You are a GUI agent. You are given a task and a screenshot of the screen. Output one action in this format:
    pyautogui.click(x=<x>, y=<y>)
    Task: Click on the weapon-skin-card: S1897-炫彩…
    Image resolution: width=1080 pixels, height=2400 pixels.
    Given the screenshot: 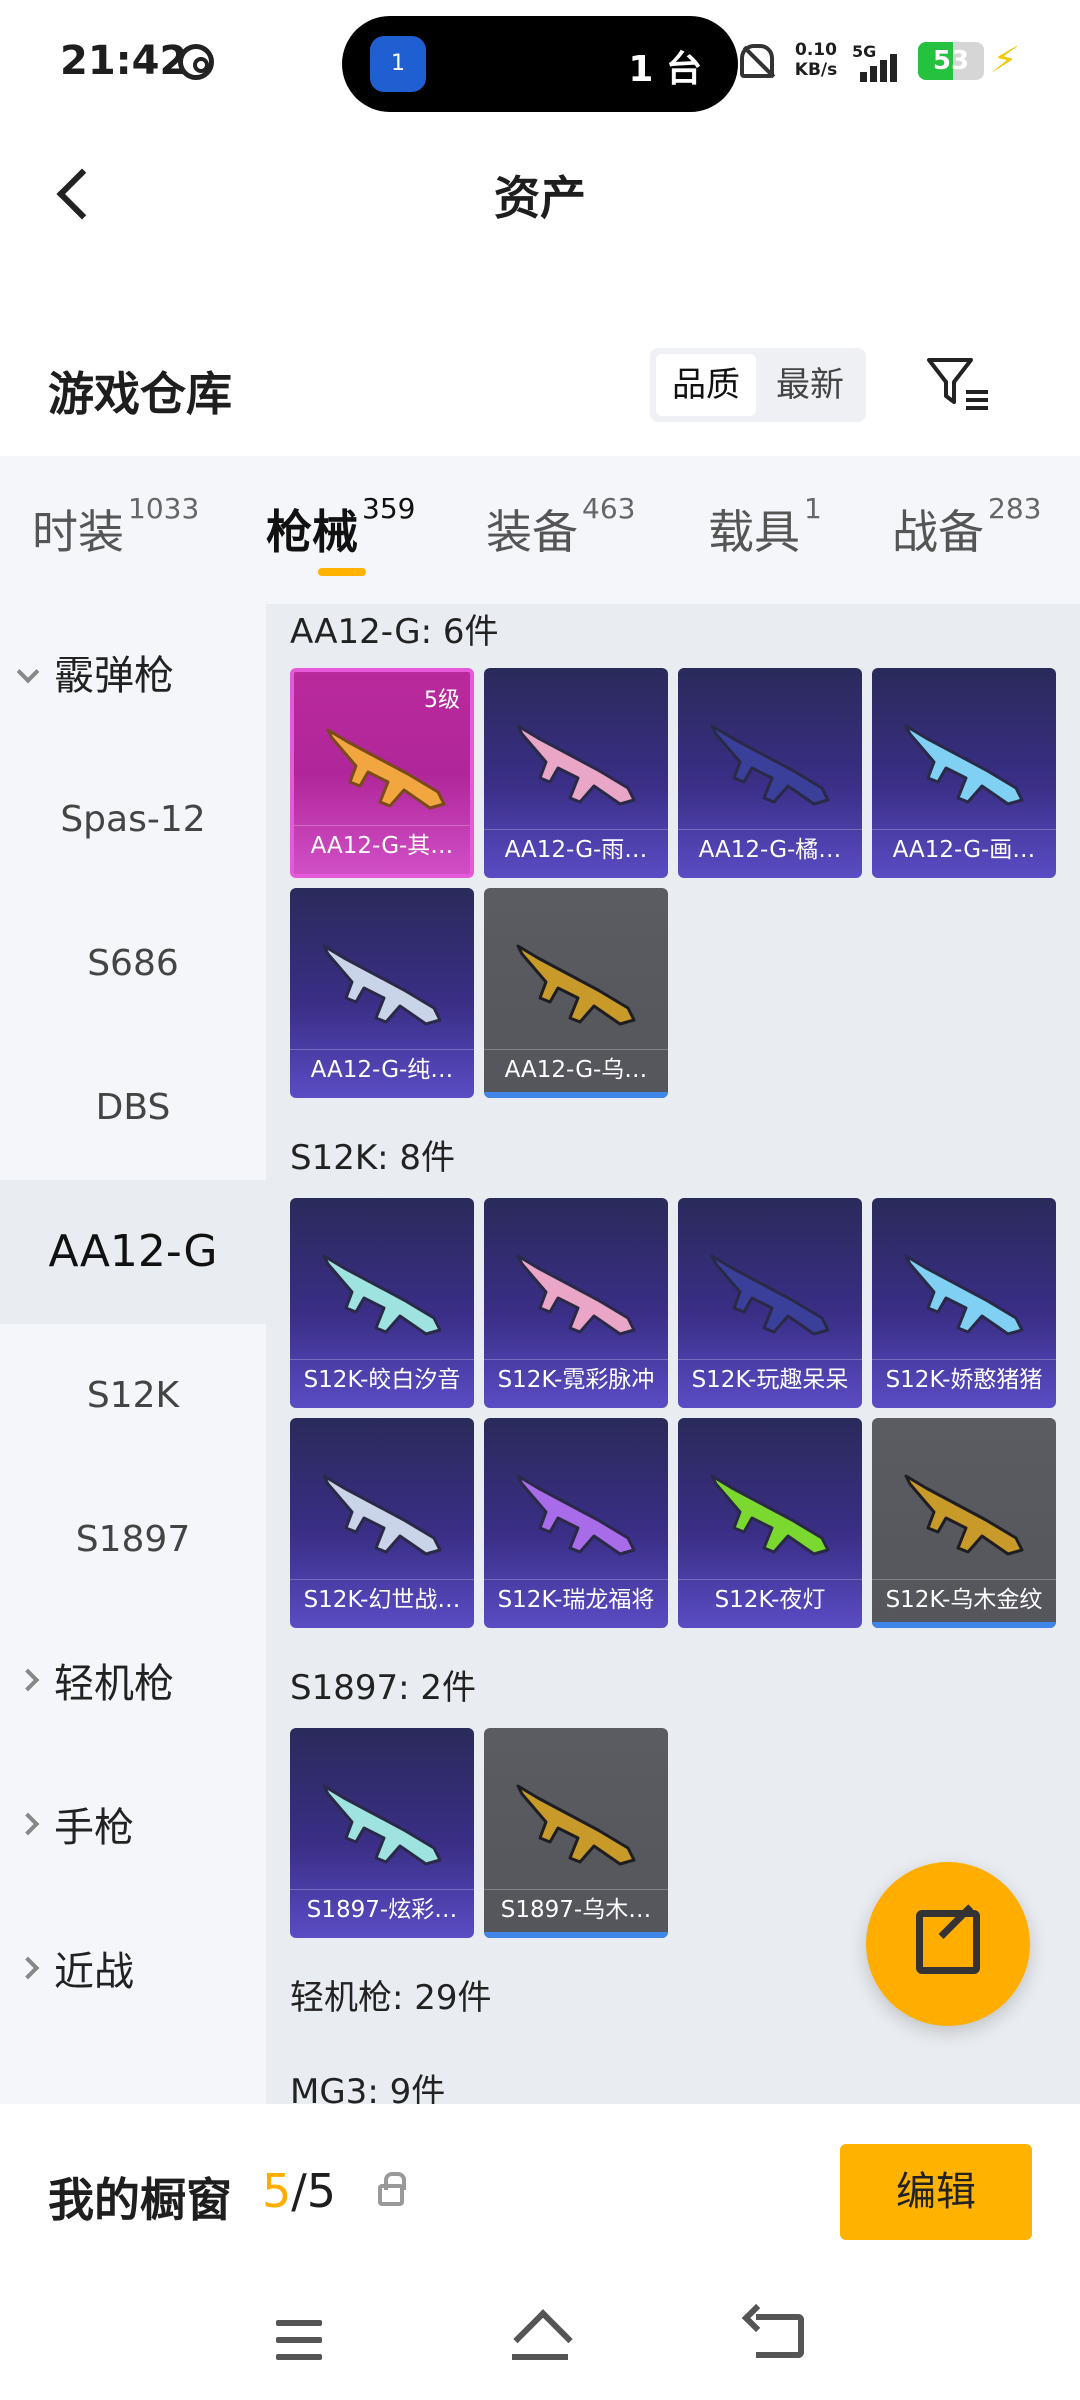 What is the action you would take?
    pyautogui.click(x=382, y=1833)
    